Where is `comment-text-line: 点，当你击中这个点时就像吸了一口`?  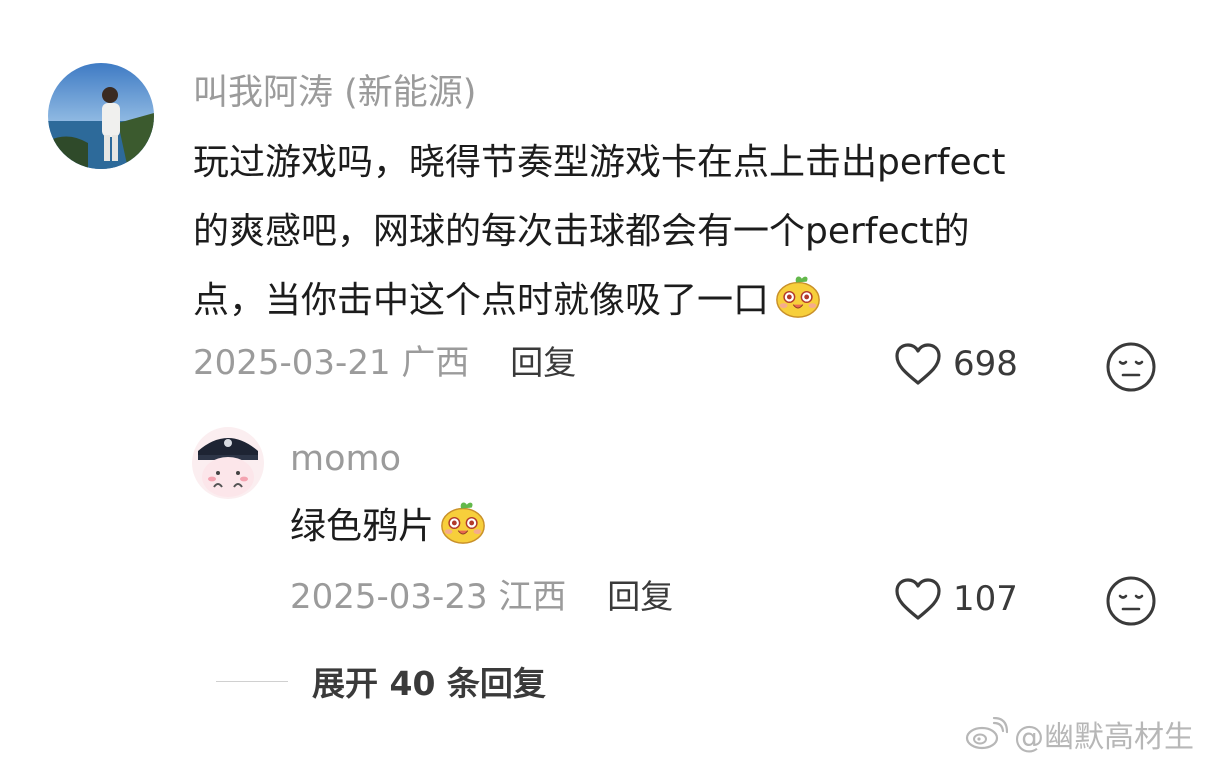 comment-text-line: 点，当你击中这个点时就像吸了一口 is located at coordinates (599, 305).